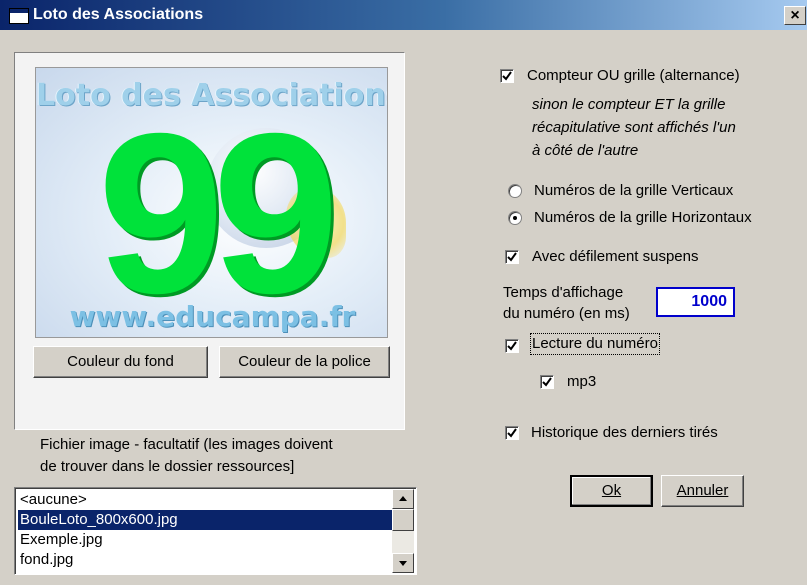 Image resolution: width=807 pixels, height=585 pixels. What do you see at coordinates (629, 104) in the screenshot?
I see `compteur-note-line1: sinon le compteur ET la grille` at bounding box center [629, 104].